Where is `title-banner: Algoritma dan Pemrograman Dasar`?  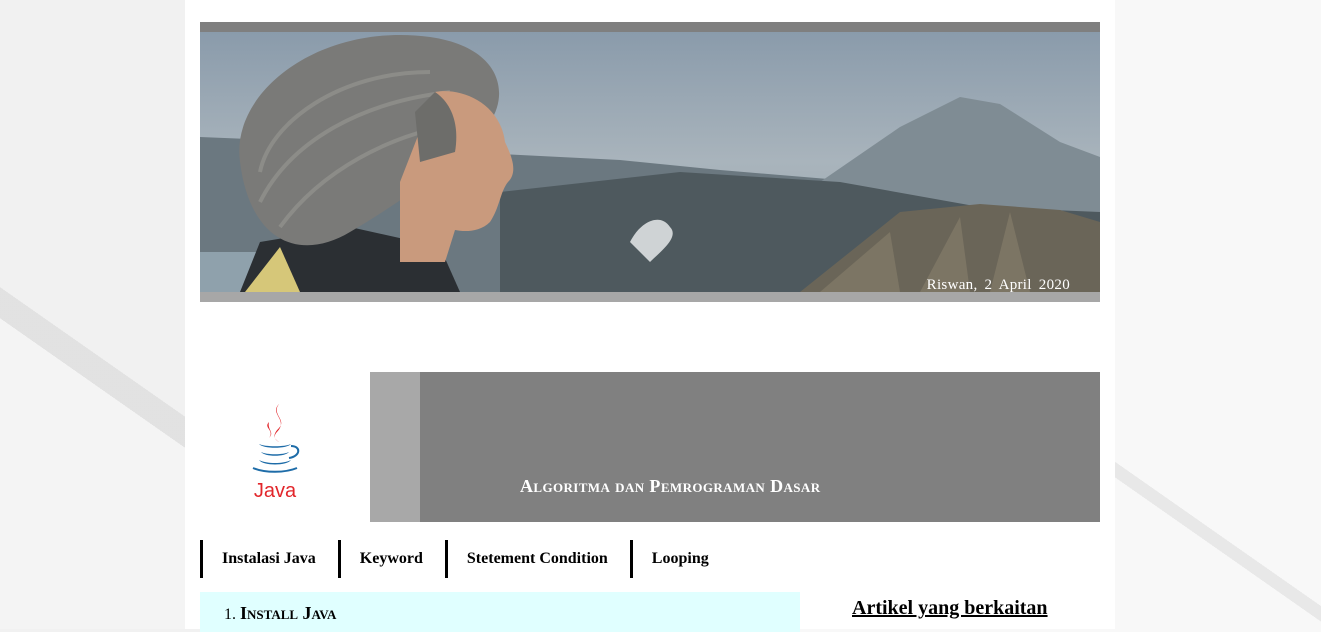
title-banner: Algoritma dan Pemrograman Dasar is located at coordinates (735, 447).